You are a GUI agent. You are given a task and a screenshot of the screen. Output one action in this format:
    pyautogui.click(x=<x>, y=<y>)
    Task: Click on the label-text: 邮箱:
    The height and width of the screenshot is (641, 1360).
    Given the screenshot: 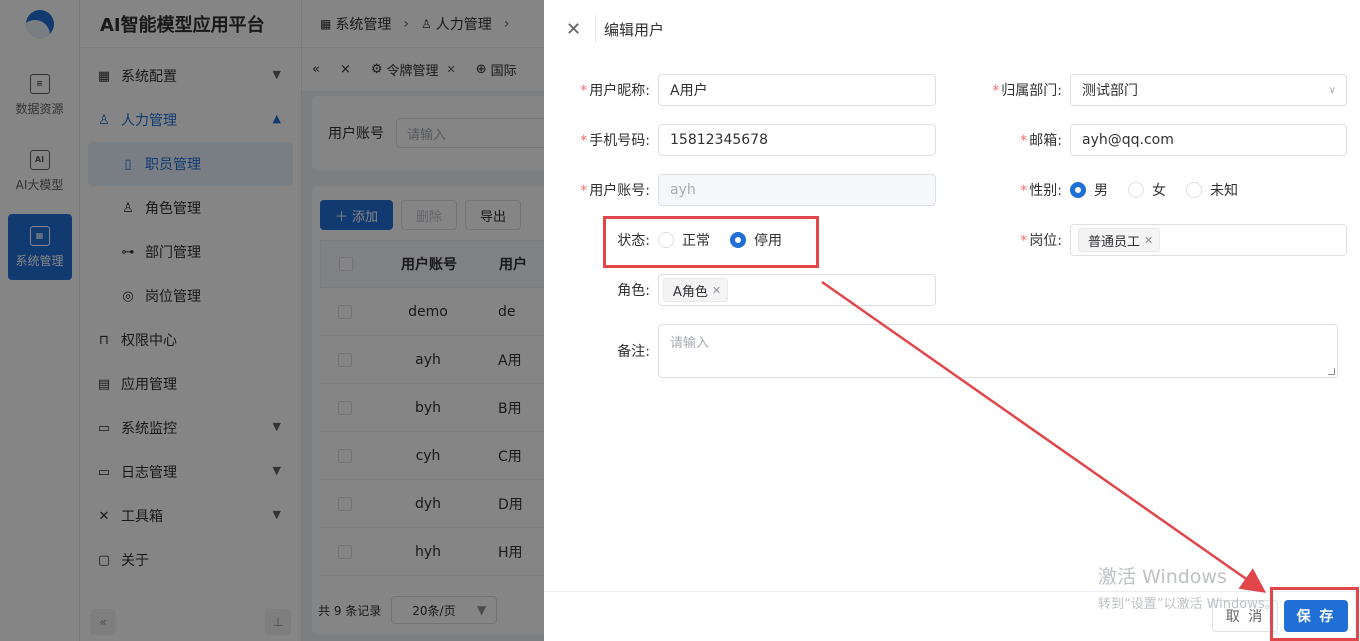 What is the action you would take?
    pyautogui.click(x=1045, y=141)
    